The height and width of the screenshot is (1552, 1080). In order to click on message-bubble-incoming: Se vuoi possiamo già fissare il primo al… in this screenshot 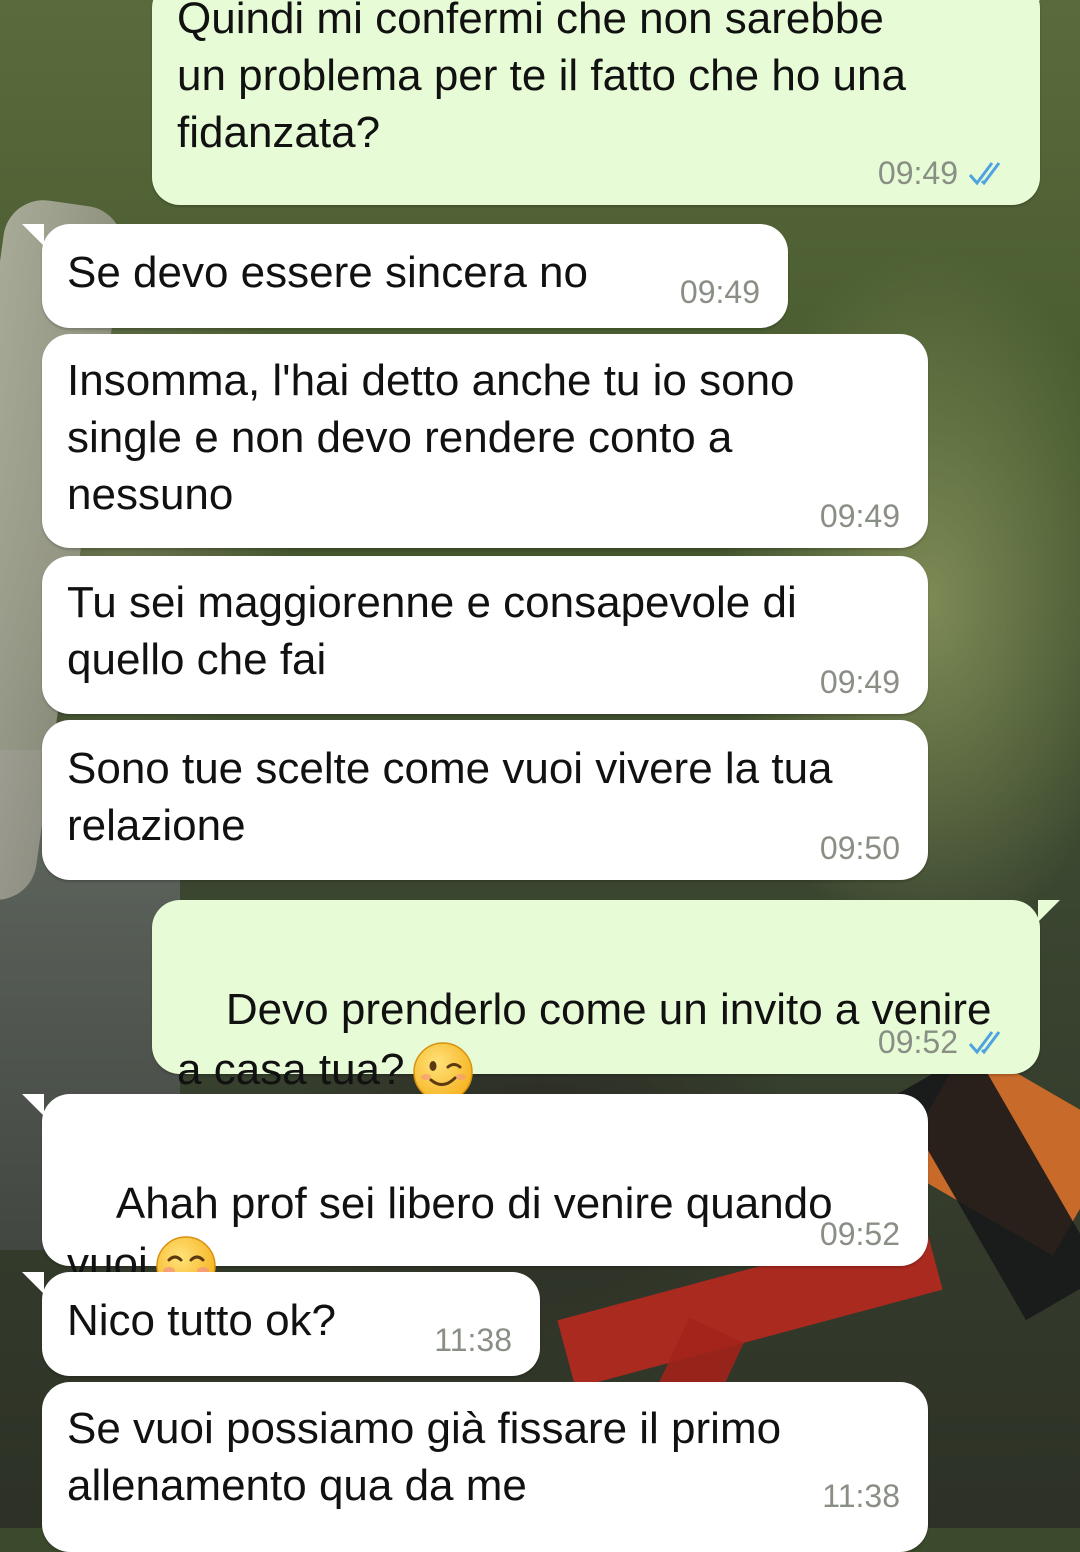, I will do `click(485, 1467)`.